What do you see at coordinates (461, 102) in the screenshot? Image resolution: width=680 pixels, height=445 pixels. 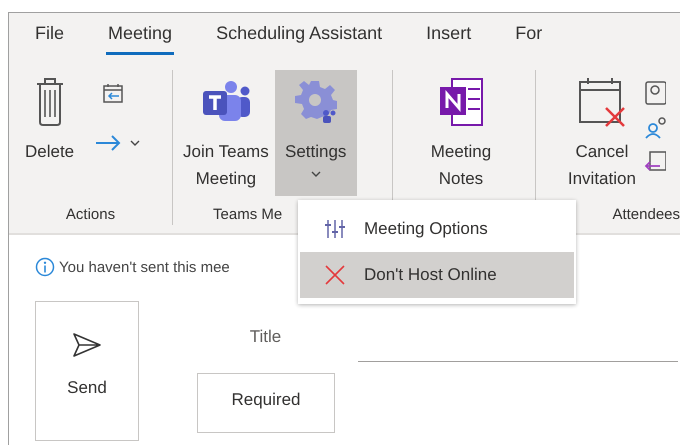 I see `notebook-icon` at bounding box center [461, 102].